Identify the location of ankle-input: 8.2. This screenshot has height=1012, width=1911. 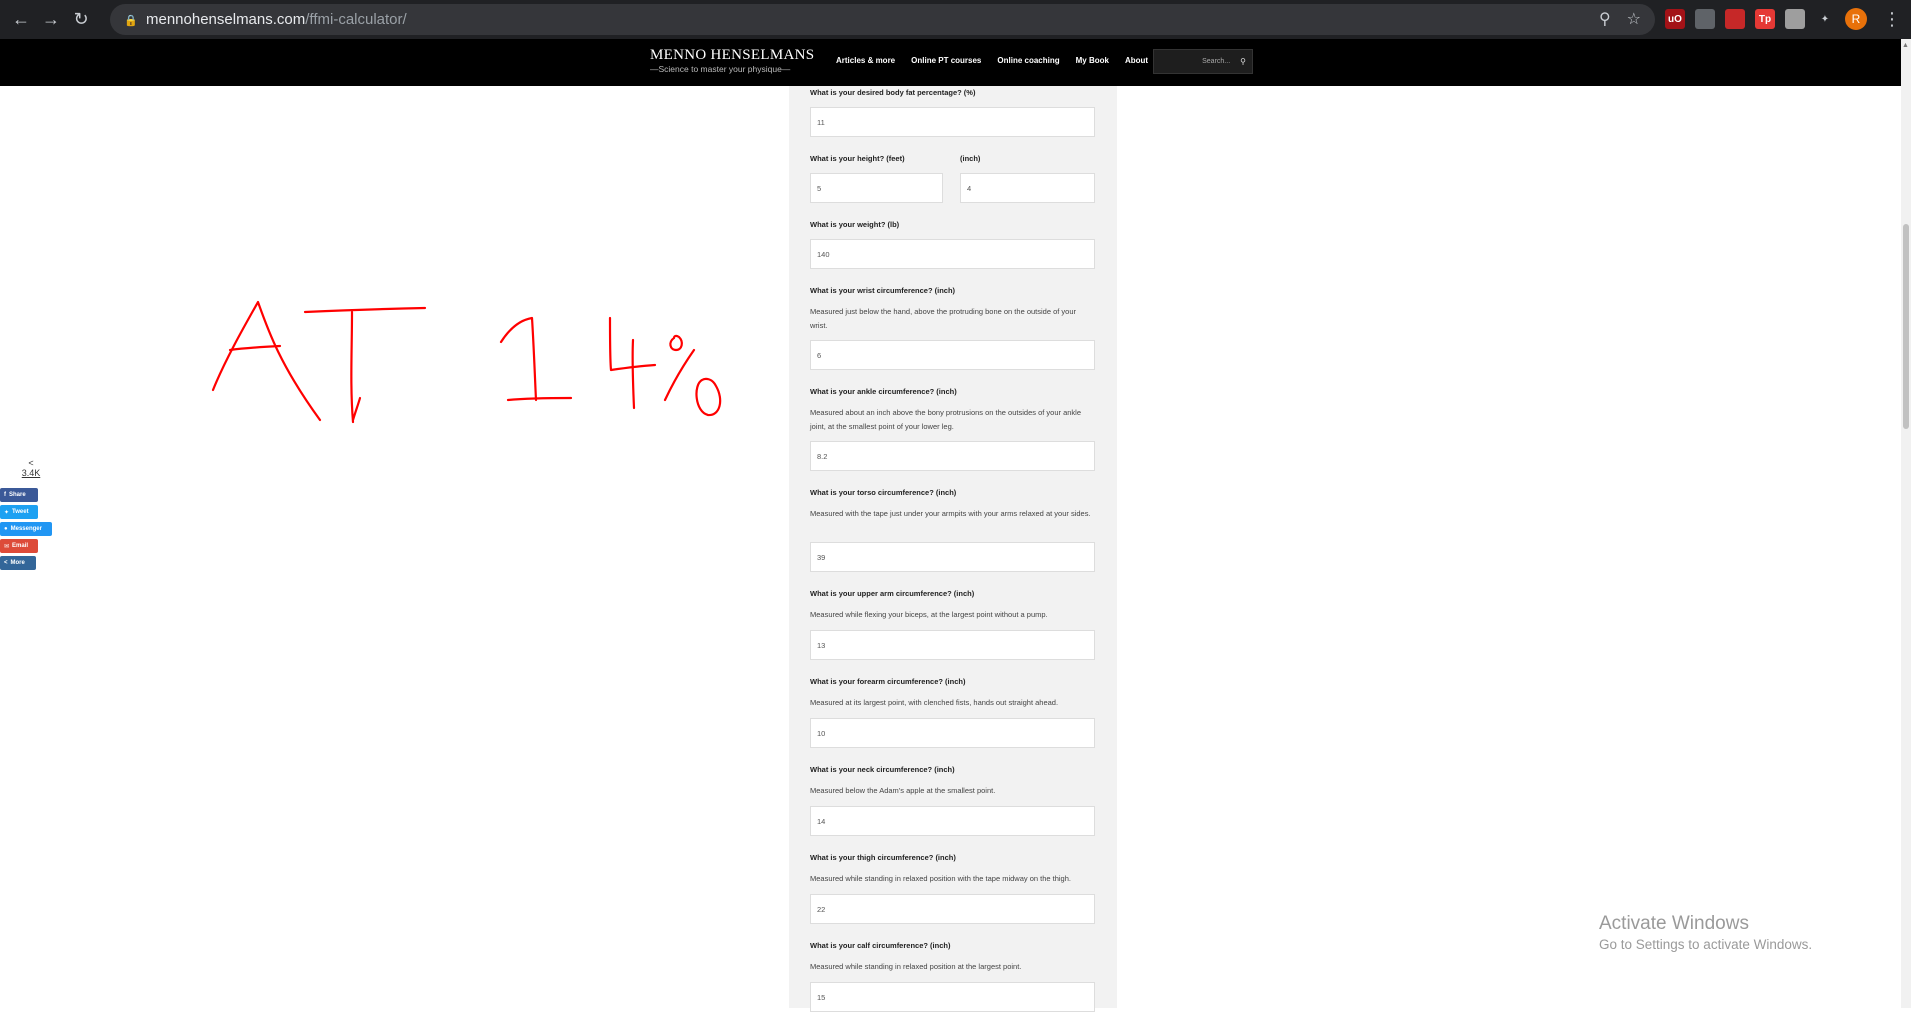
(952, 456).